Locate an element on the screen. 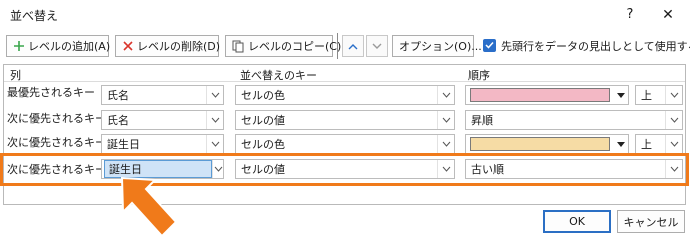 This screenshot has width=690, height=241. ok-button: OK is located at coordinates (577, 221).